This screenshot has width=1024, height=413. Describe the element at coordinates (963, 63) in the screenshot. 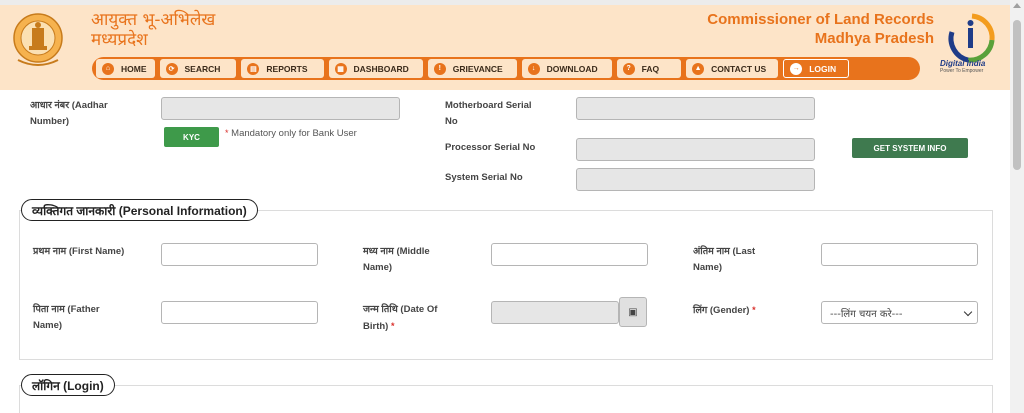

I see `digital-india-text: Digital India` at that location.